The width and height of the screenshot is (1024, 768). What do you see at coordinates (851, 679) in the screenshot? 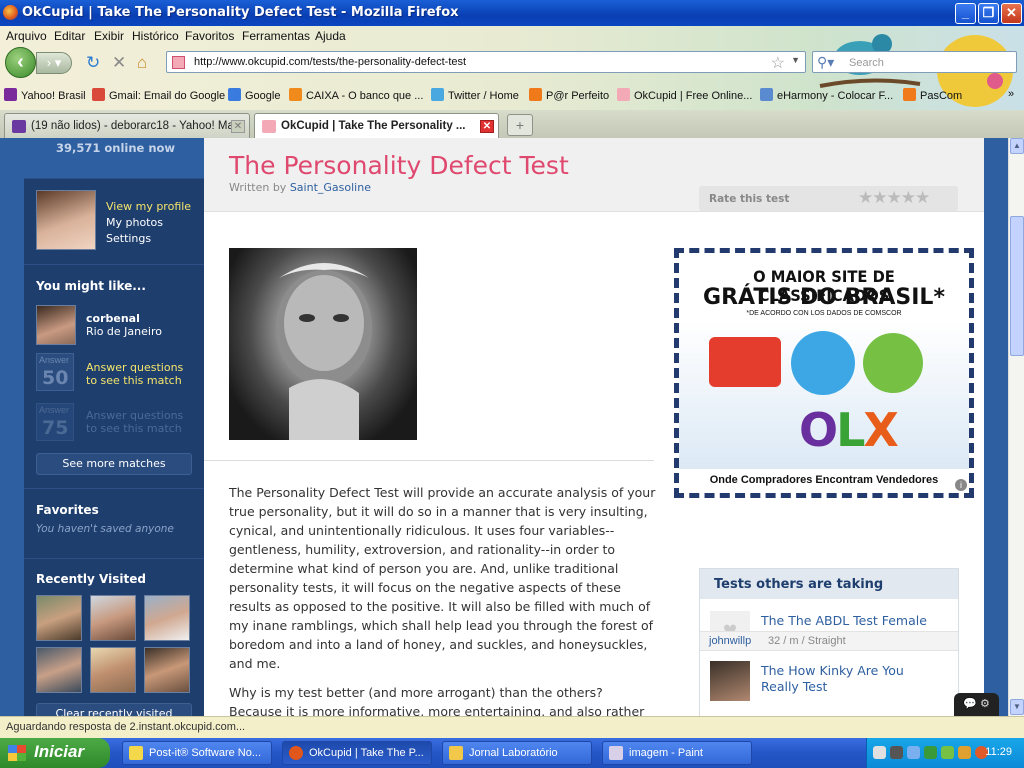
I see `test-link: The How Kinky Are You Really Test` at bounding box center [851, 679].